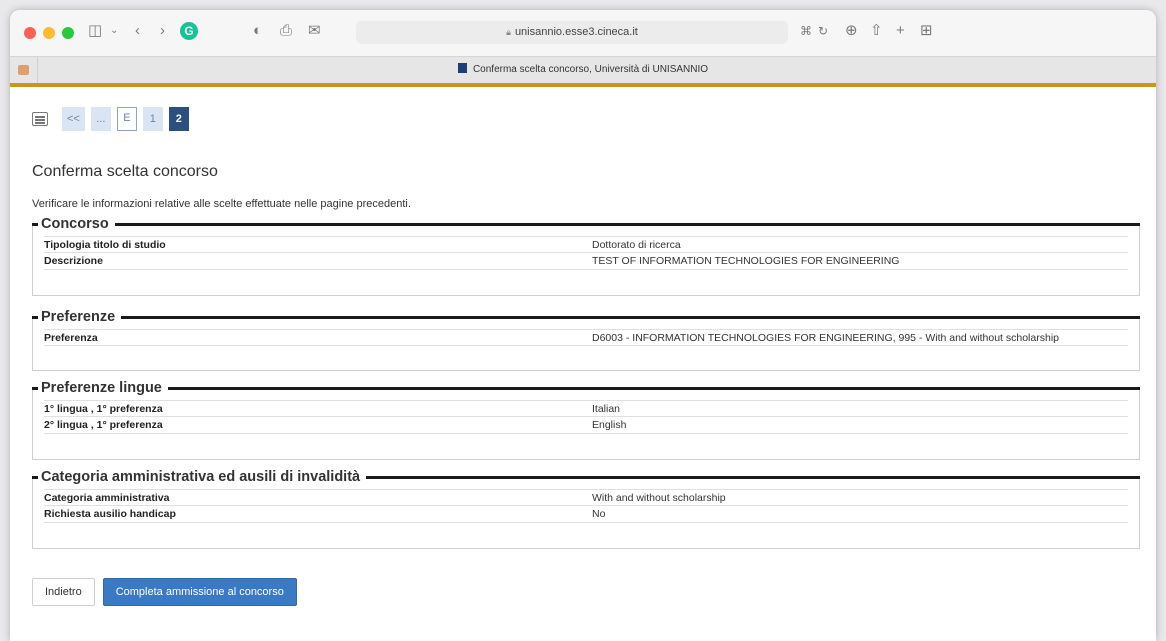 This screenshot has height=641, width=1166. Describe the element at coordinates (40, 119) in the screenshot. I see `list-icon` at that location.